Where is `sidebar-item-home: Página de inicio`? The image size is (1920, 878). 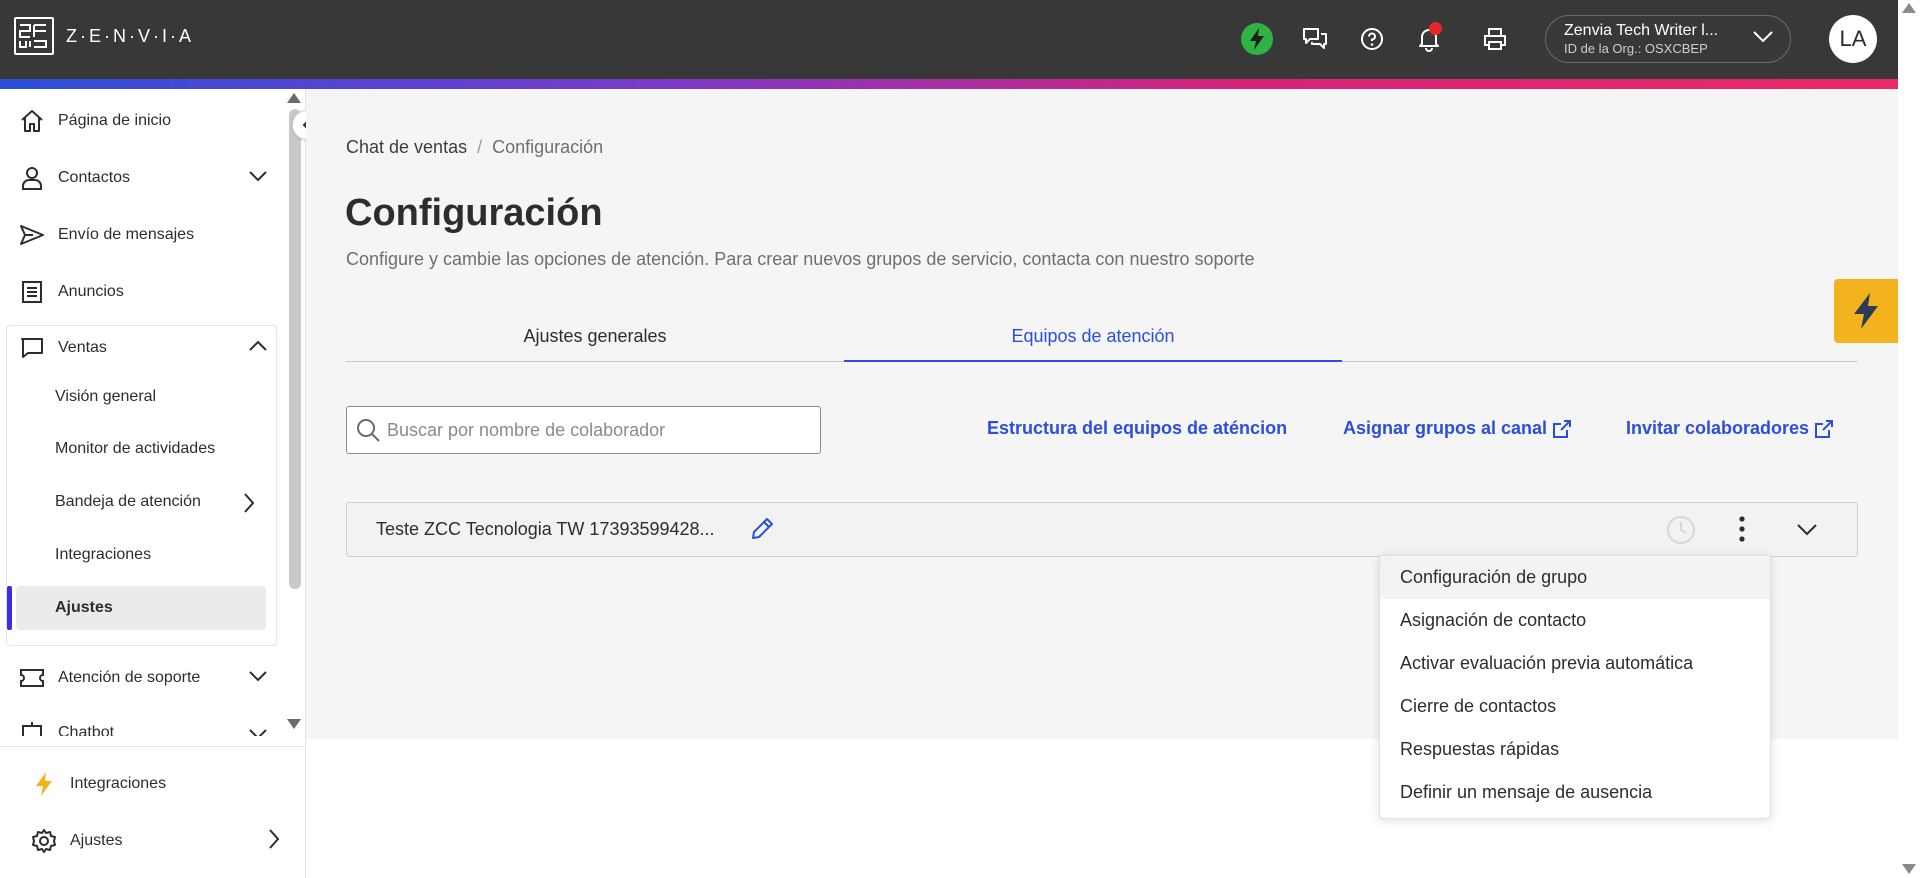 sidebar-item-home: Página de inicio is located at coordinates (143, 121).